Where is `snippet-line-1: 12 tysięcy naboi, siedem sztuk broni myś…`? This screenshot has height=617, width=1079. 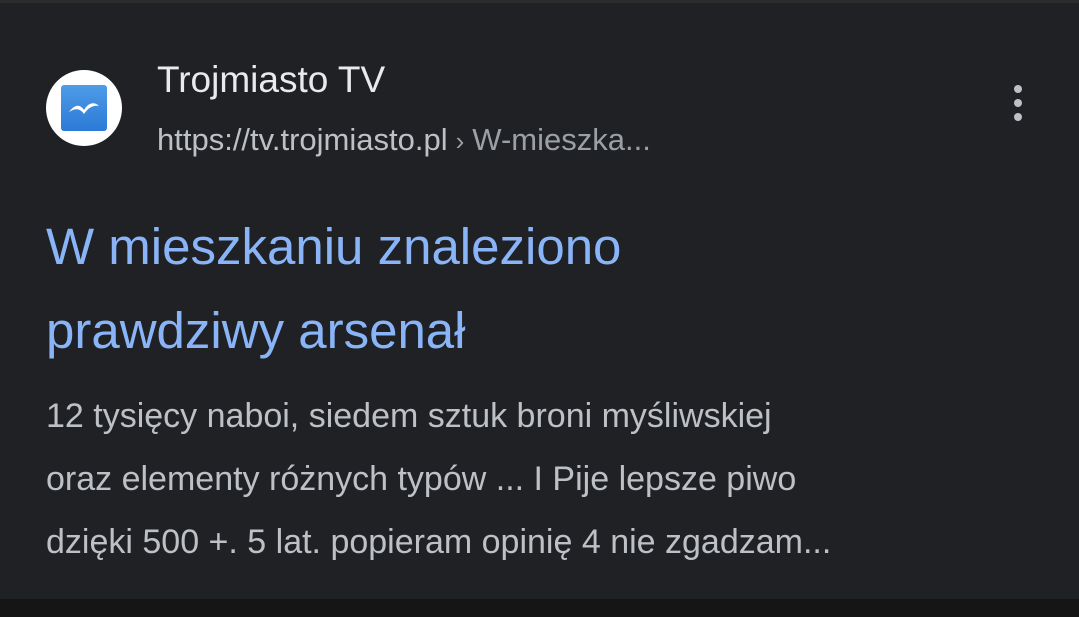
snippet-line-1: 12 tysięcy naboi, siedem sztuk broni myś… is located at coordinates (409, 416).